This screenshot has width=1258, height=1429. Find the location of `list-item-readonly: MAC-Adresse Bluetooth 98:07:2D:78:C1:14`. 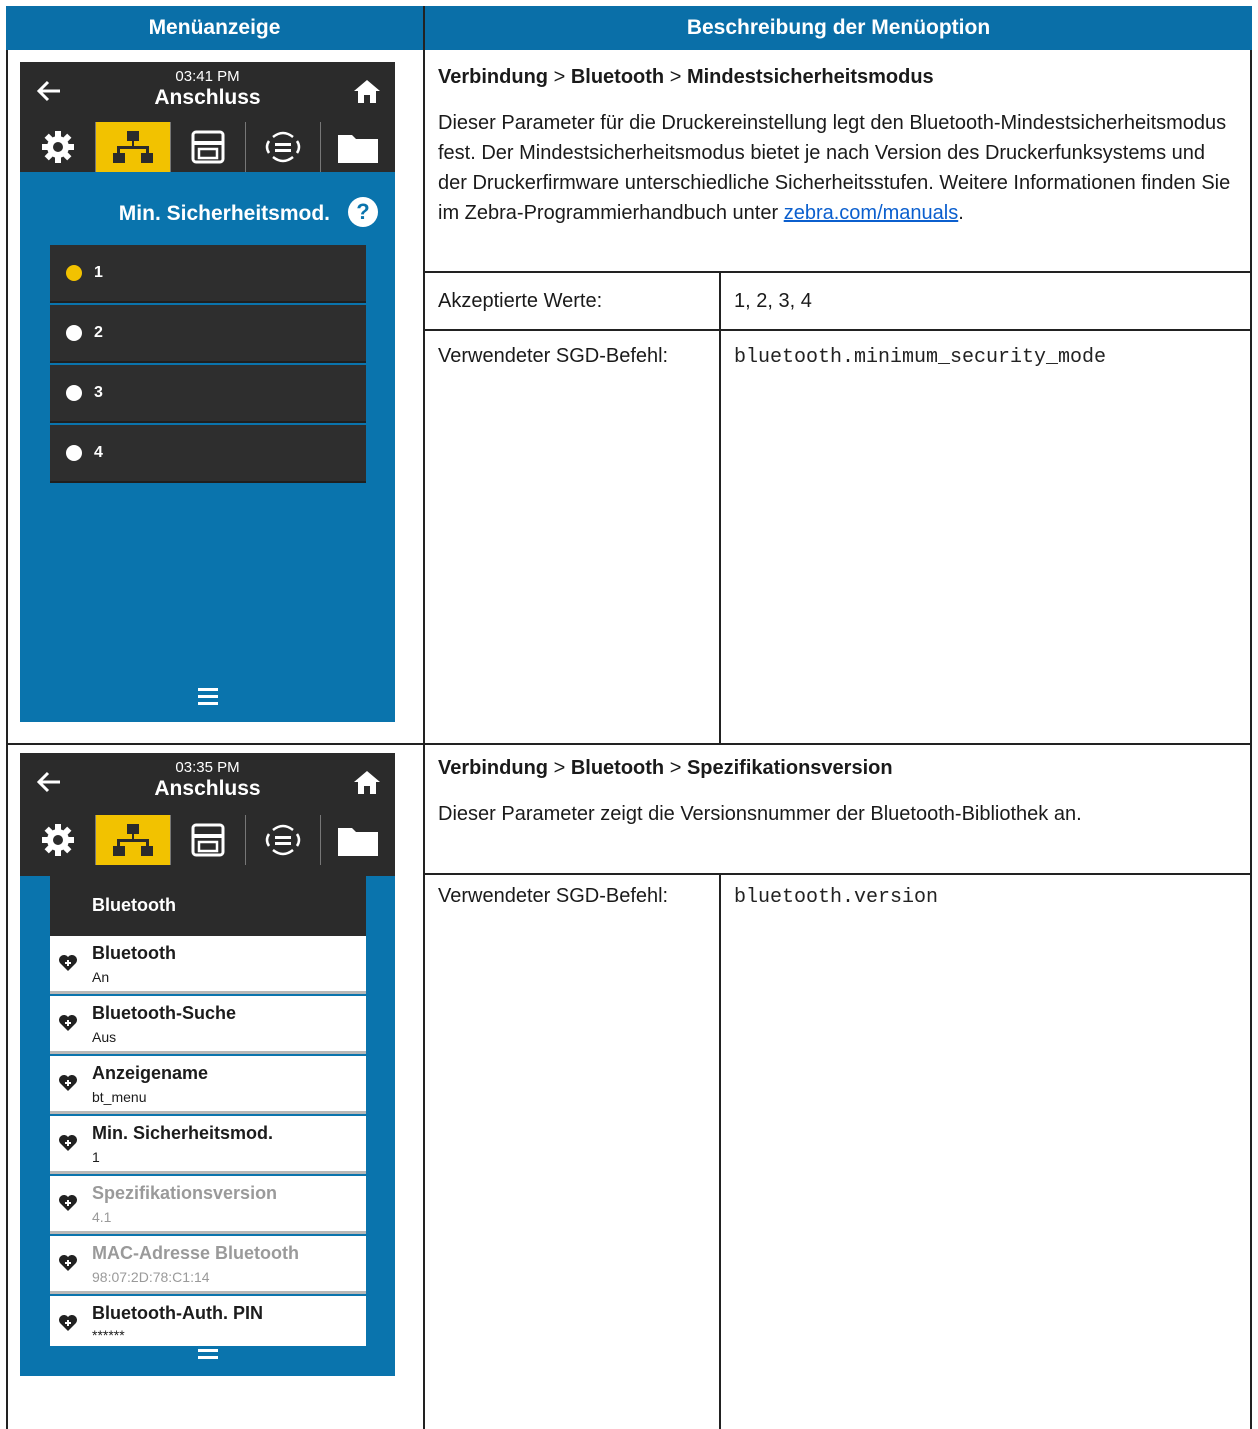

list-item-readonly: MAC-Adresse Bluetooth 98:07:2D:78:C1:14 is located at coordinates (208, 1265).